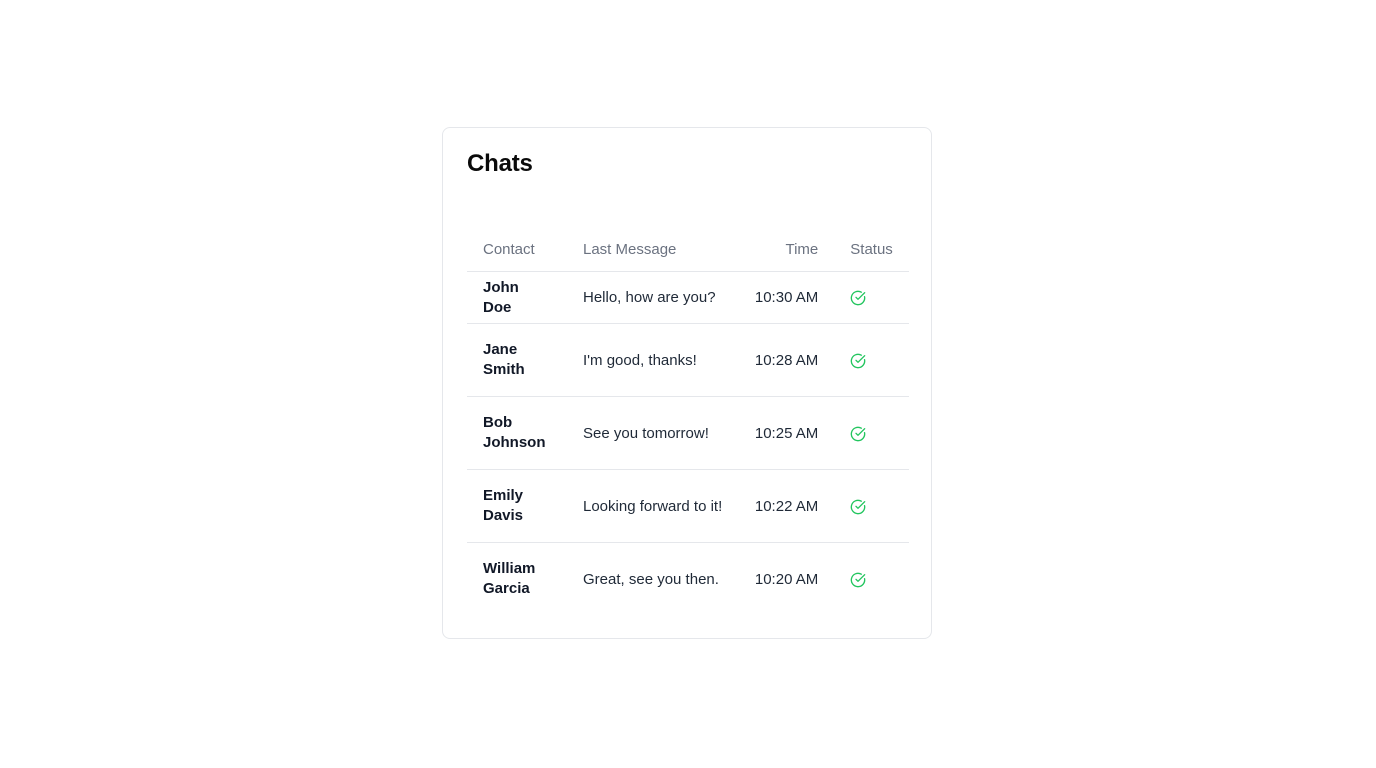 This screenshot has width=1376, height=768. I want to click on table-header-row: Contact Last Message Time Status, so click(688, 250).